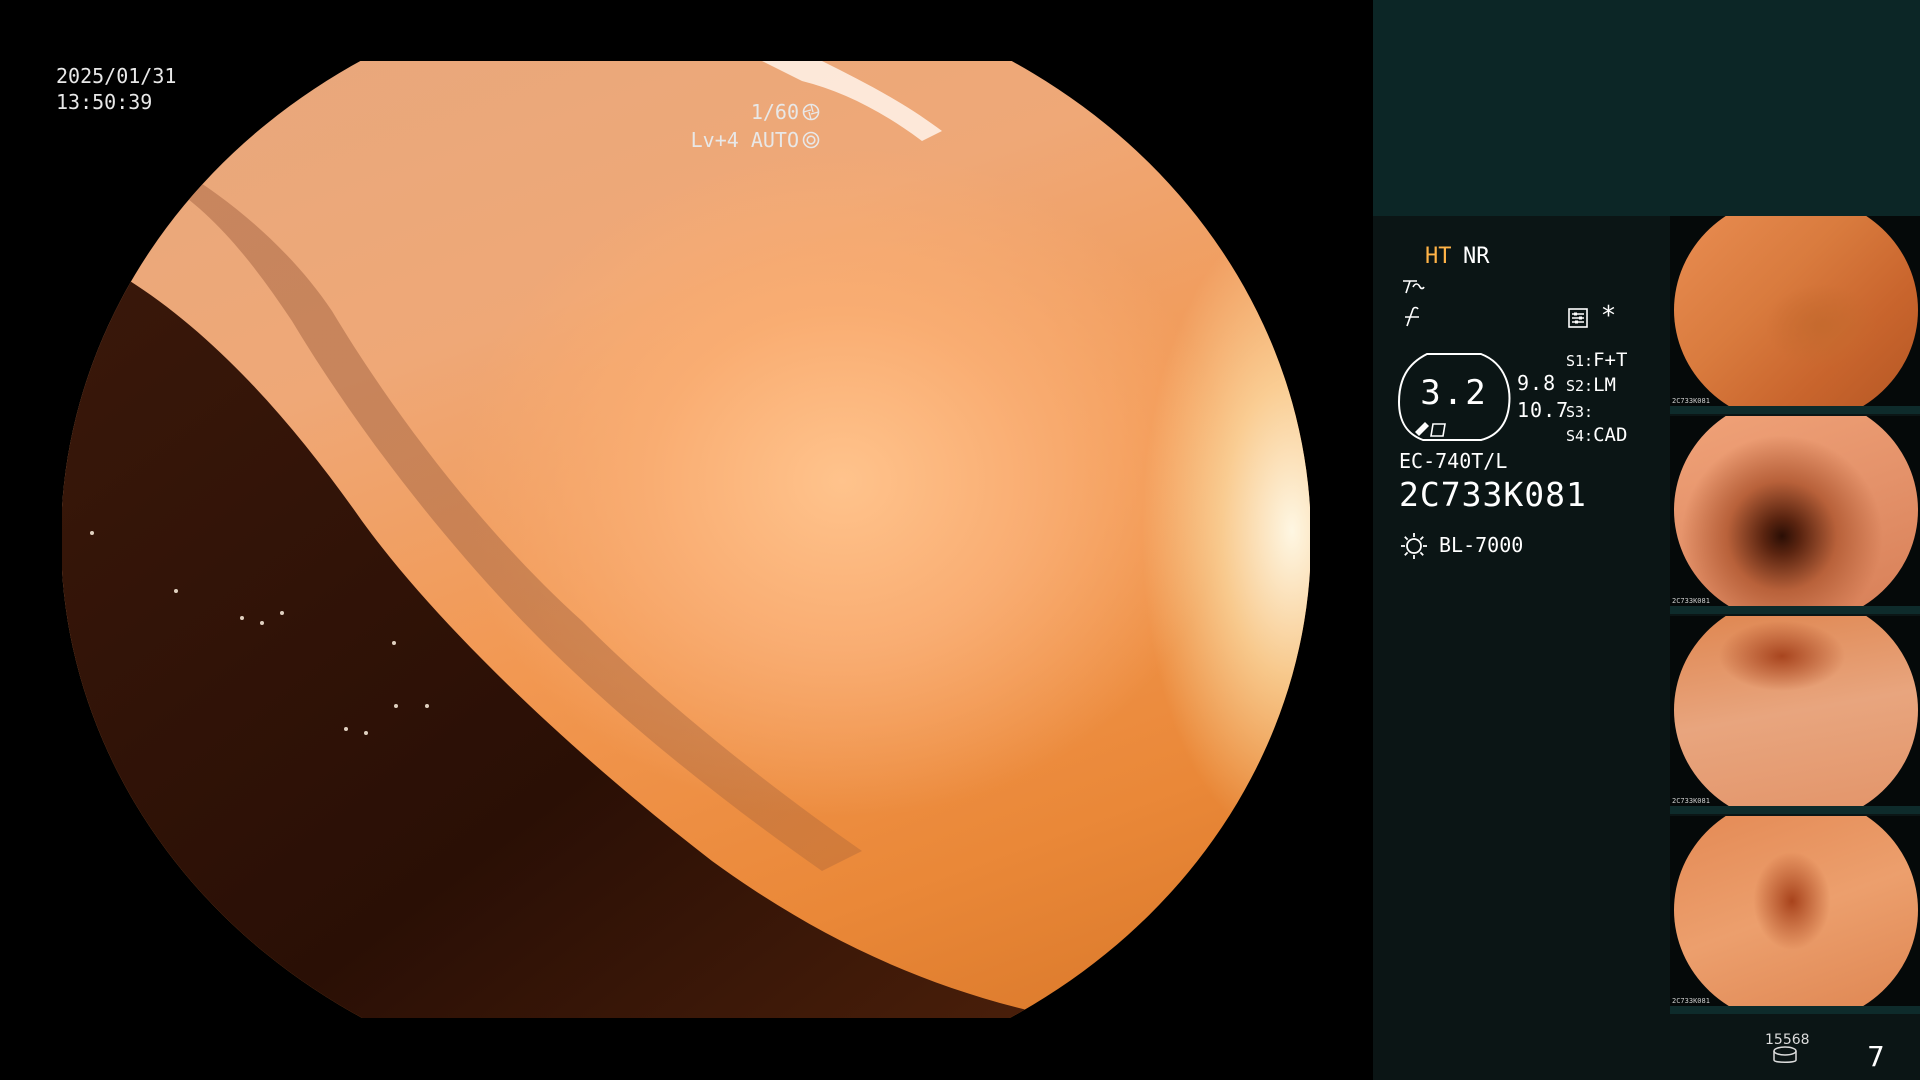  Describe the element at coordinates (1412, 316) in the screenshot. I see `wave-slash-icon` at that location.